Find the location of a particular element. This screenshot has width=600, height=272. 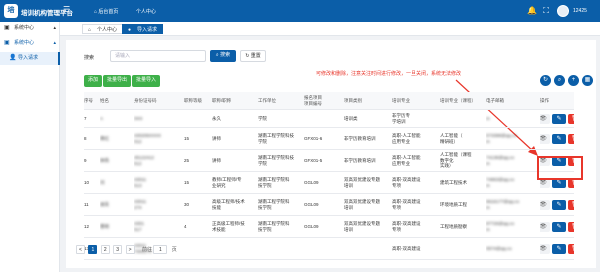

cell-no: 8 is located at coordinates (91, 138).